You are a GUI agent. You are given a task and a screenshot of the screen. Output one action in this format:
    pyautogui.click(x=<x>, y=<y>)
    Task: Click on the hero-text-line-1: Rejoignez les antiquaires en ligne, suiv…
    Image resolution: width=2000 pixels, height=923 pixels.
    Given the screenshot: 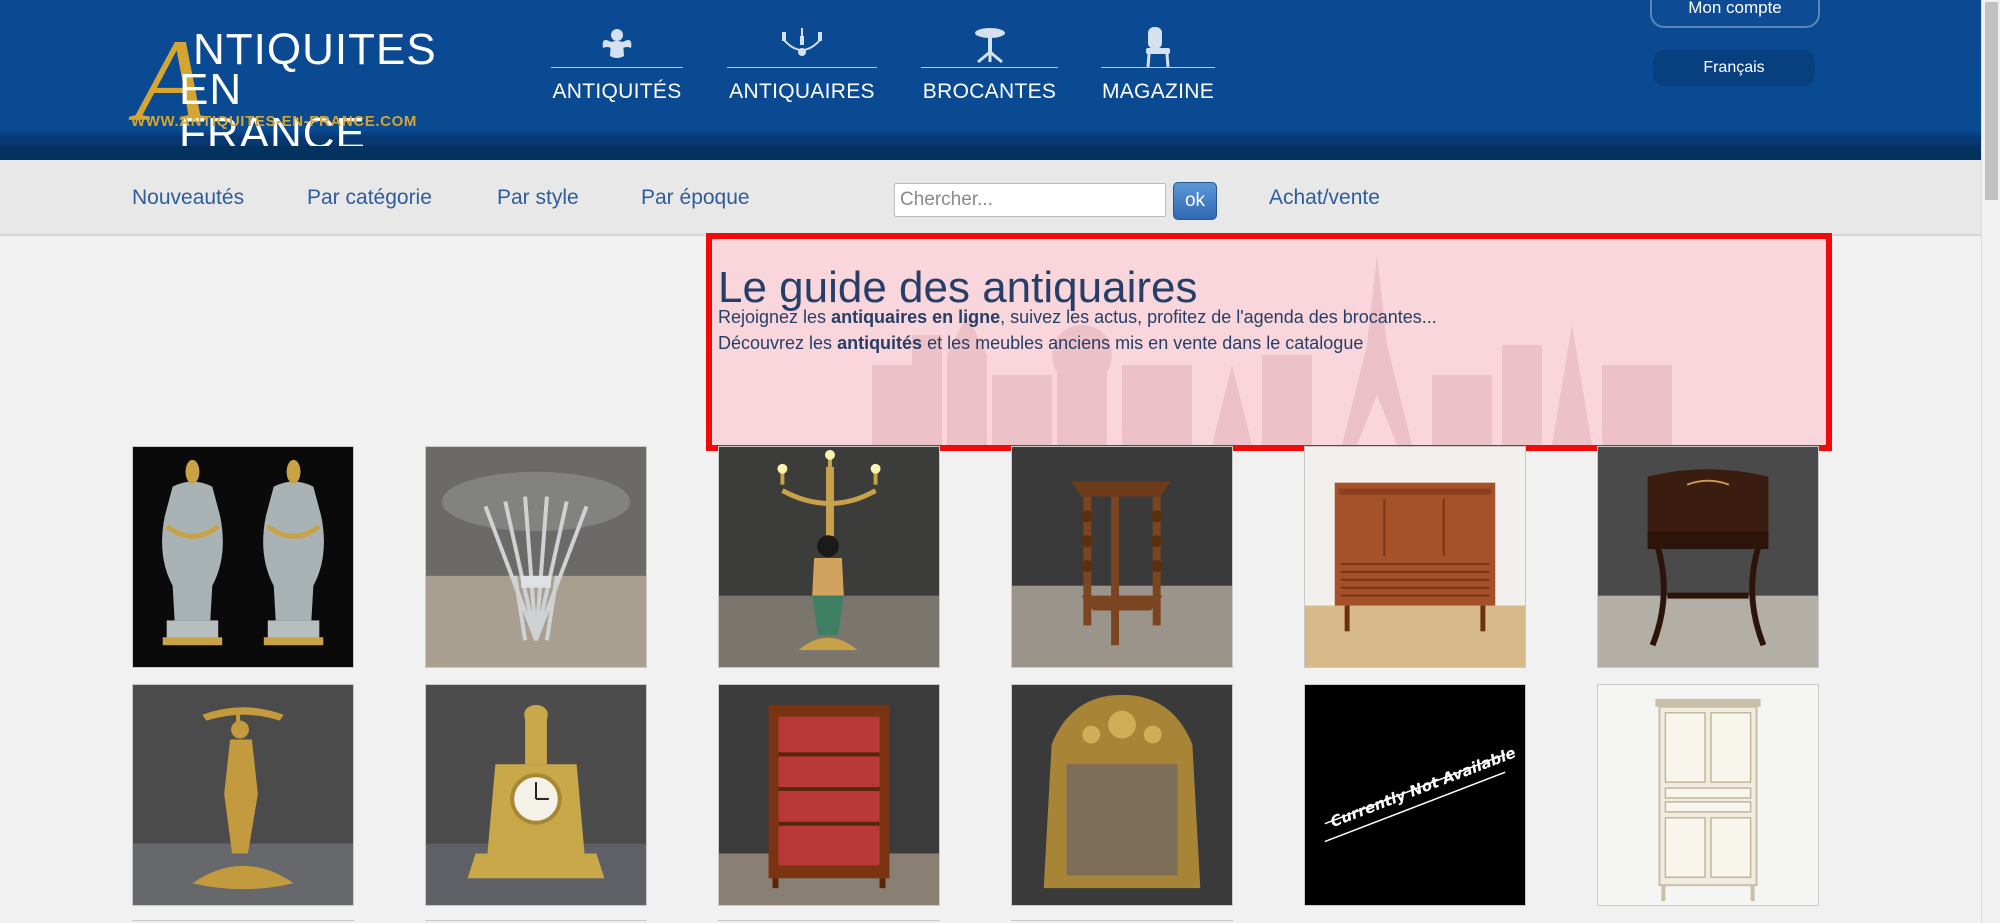 What is the action you would take?
    pyautogui.click(x=1077, y=317)
    